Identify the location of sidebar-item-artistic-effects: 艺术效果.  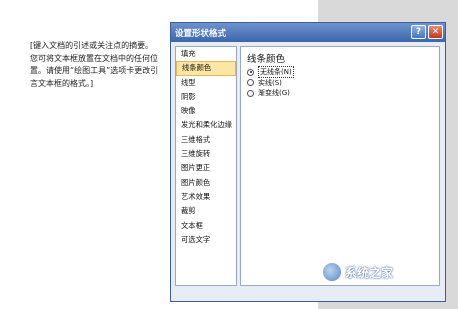
(206, 197).